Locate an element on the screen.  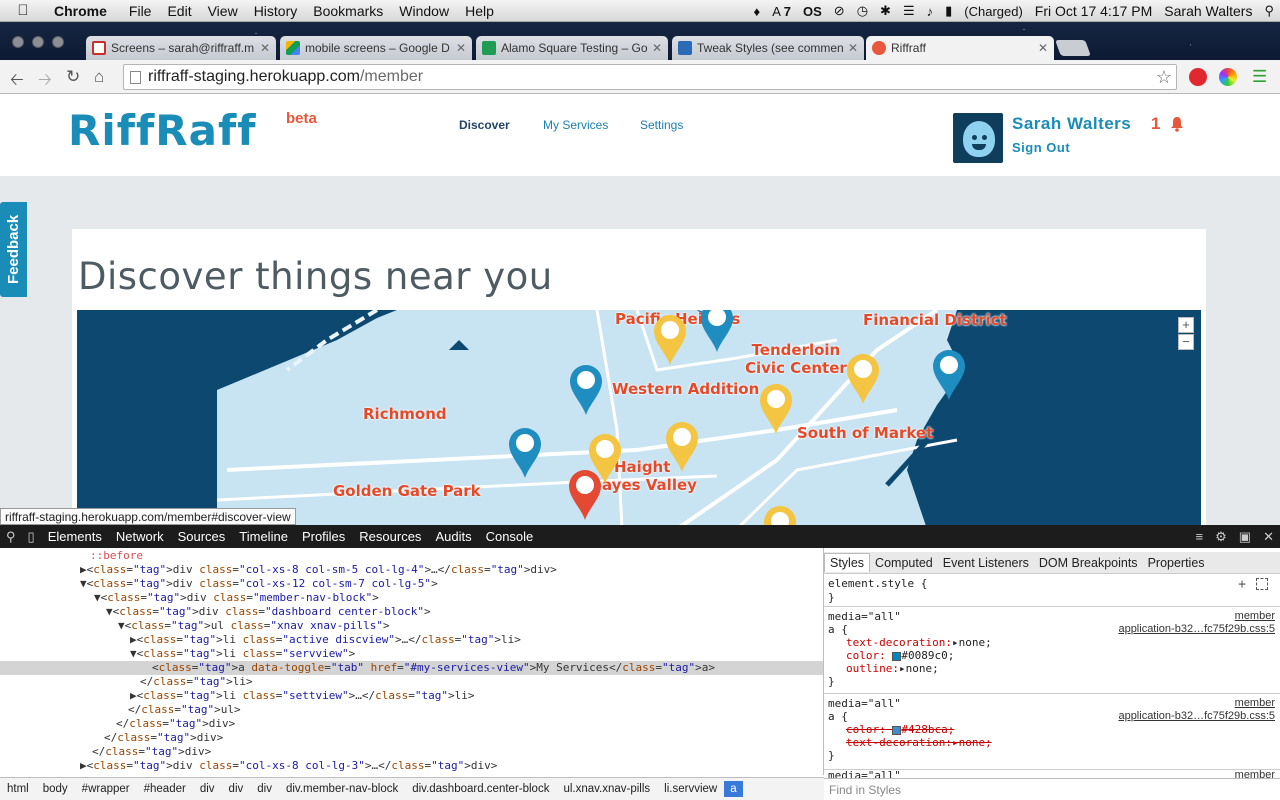
wifi-icon: ☰ is located at coordinates (909, 11).